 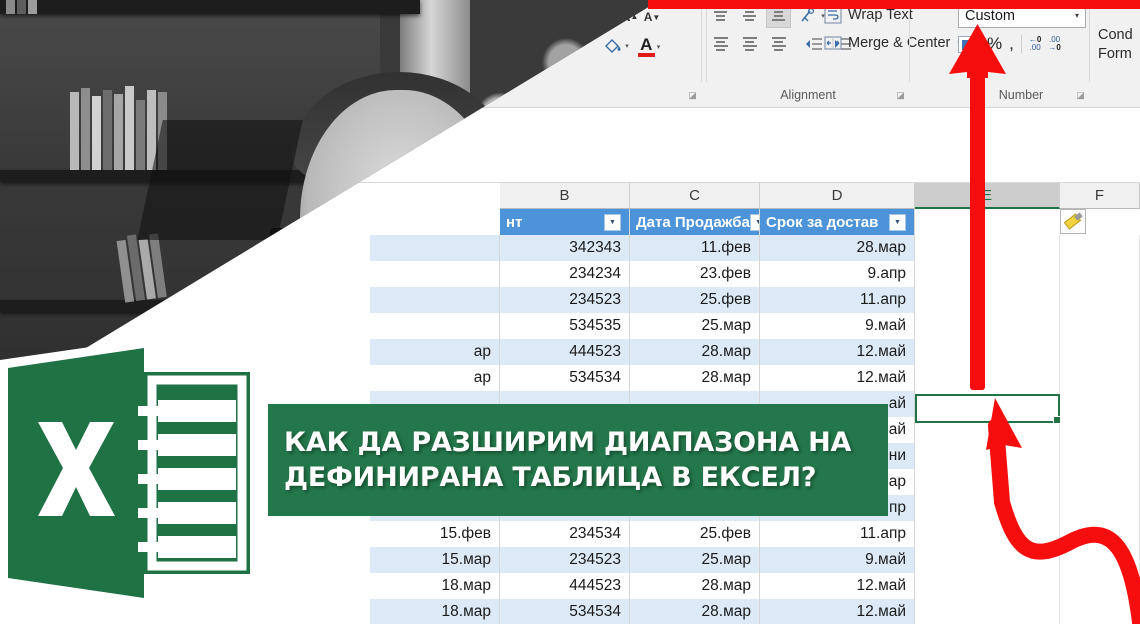 What do you see at coordinates (565, 196) in the screenshot?
I see `column-header-b: B` at bounding box center [565, 196].